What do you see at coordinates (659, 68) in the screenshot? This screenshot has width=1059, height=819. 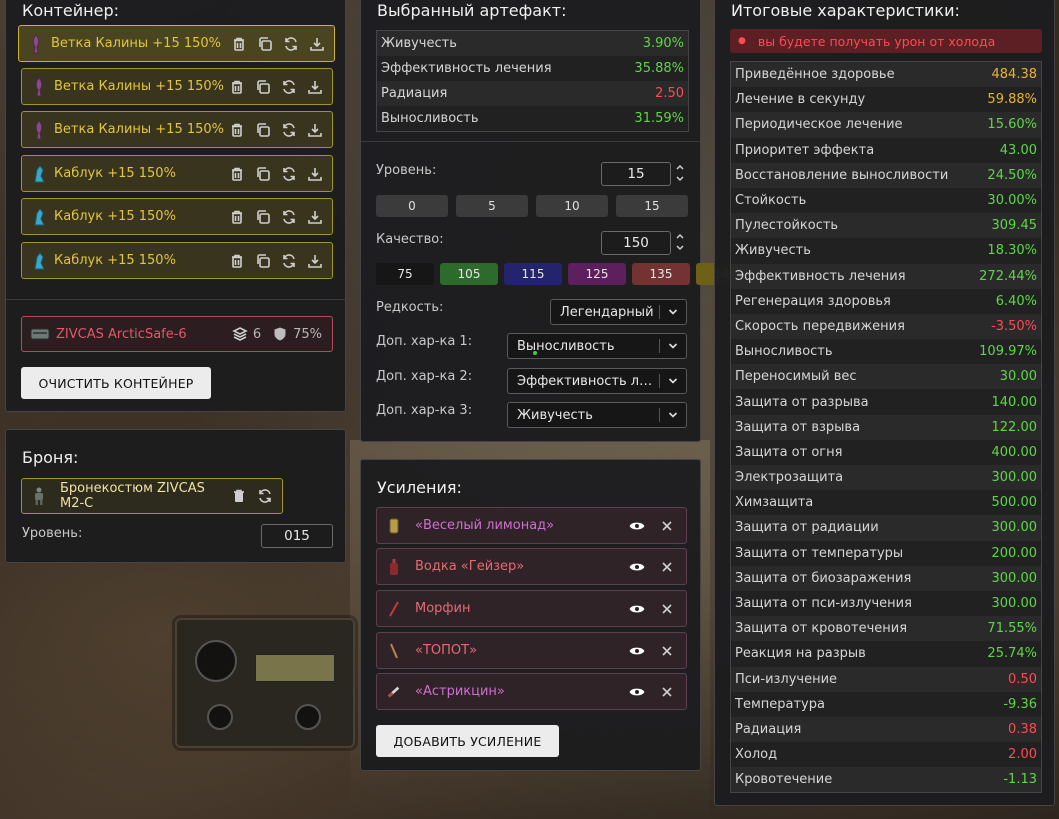 I see `stat-value: 35.88%` at bounding box center [659, 68].